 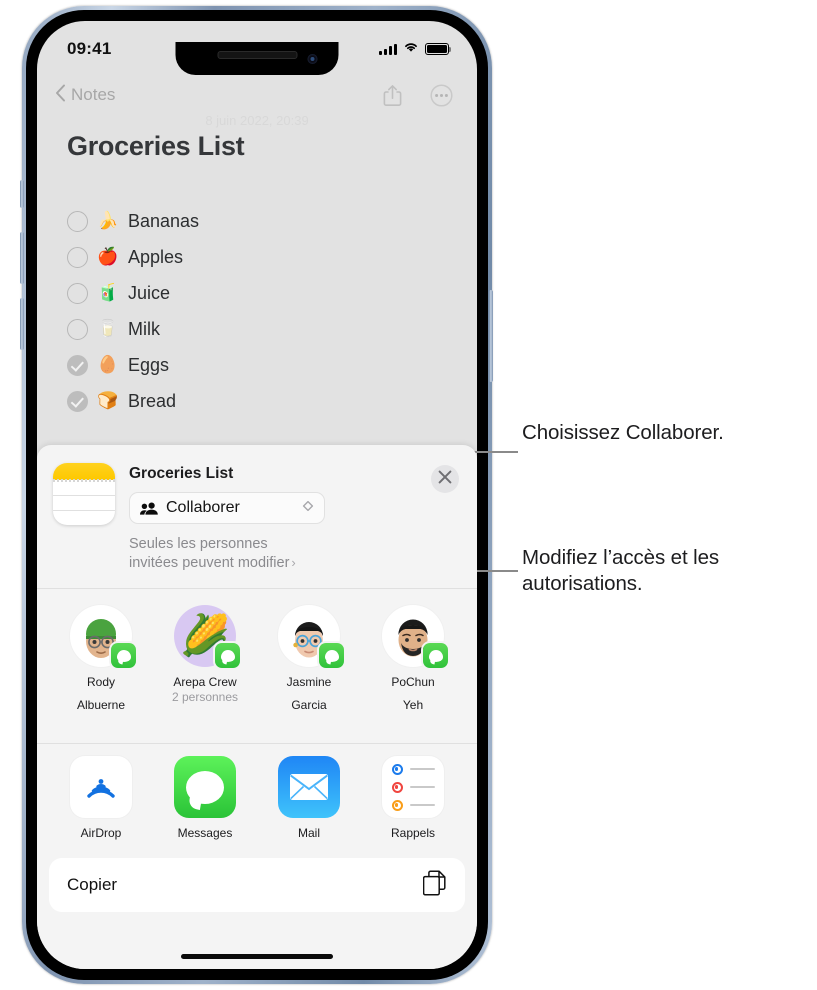 I want to click on contact-name-line1: PoChun, so click(x=413, y=682).